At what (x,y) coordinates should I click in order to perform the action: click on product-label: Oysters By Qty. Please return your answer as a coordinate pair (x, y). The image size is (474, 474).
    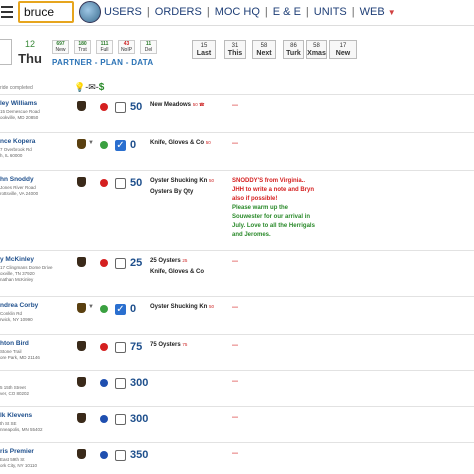
    Looking at the image, I should click on (172, 192).